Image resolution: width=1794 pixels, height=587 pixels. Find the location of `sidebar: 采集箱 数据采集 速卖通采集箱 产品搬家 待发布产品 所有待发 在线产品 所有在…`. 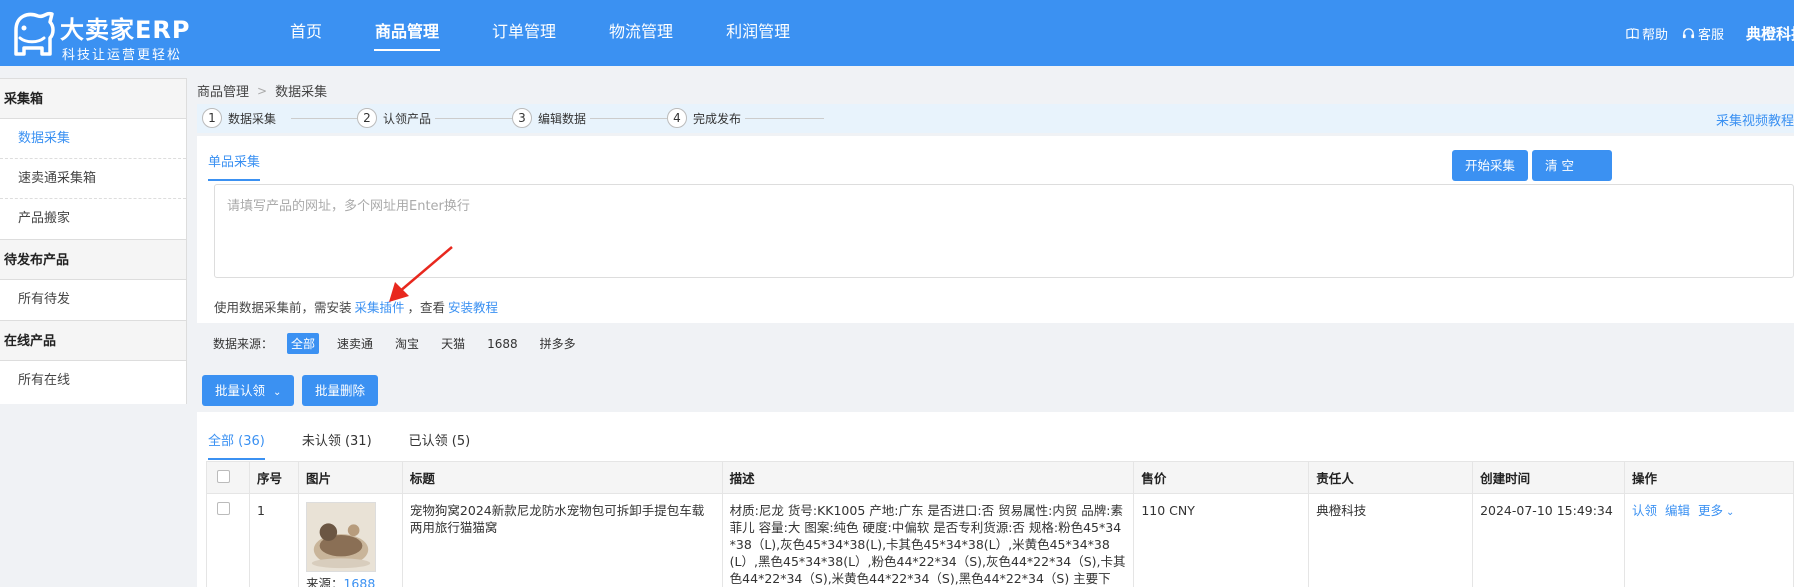

sidebar: 采集箱 数据采集 速卖通采集箱 产品搬家 待发布产品 所有待发 在线产品 所有在… is located at coordinates (93, 241).